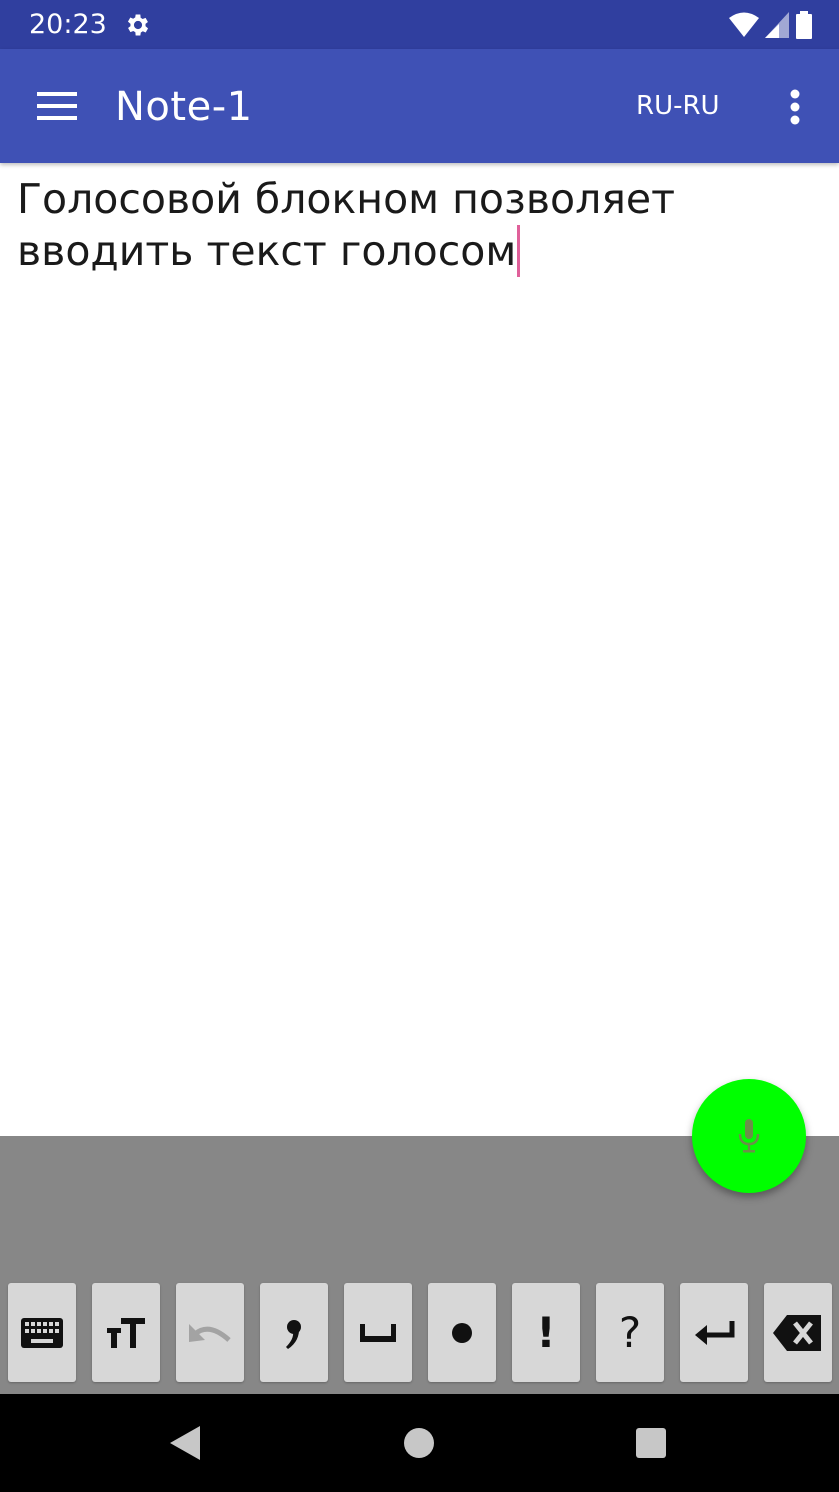 The width and height of the screenshot is (839, 1492). What do you see at coordinates (138, 25) in the screenshot?
I see `settings-gear-icon` at bounding box center [138, 25].